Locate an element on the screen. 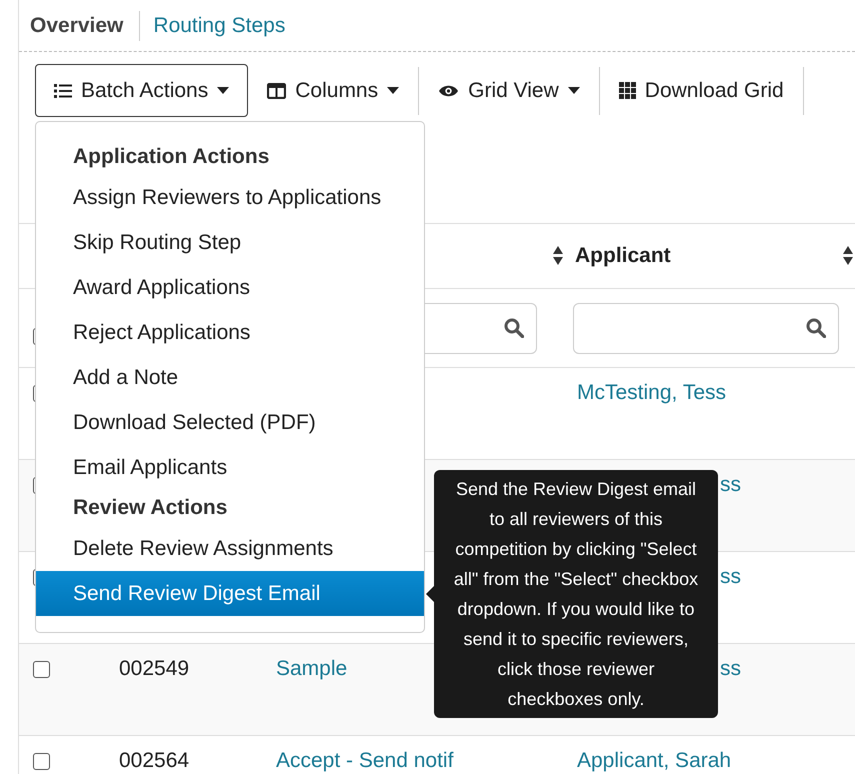 This screenshot has width=855, height=774. menu-item: Skip Routing Step is located at coordinates (230, 242).